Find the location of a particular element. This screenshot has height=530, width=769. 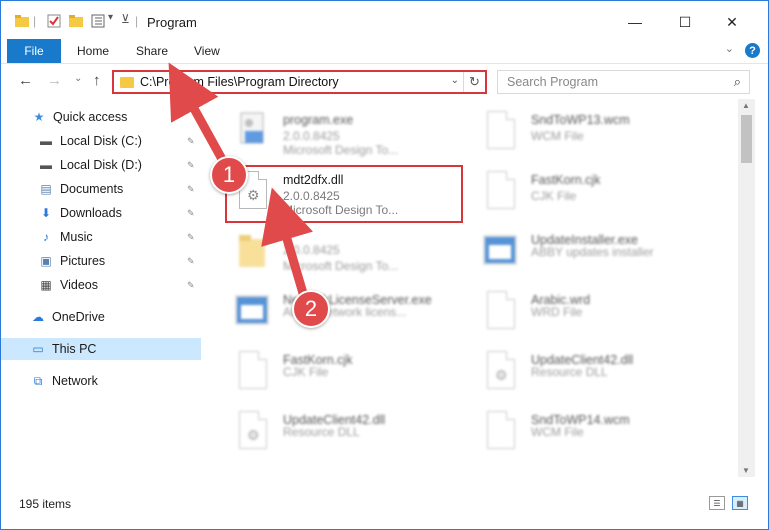

scroll-down-icon: ▼ is located at coordinates (746, 470).